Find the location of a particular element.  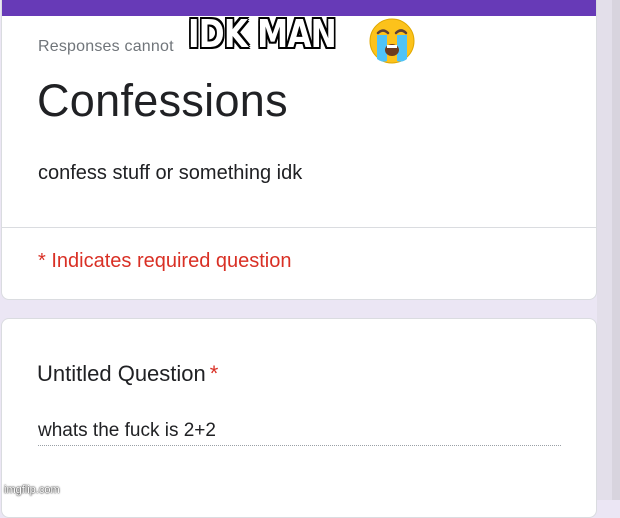

loudly-crying-face-icon is located at coordinates (392, 41).